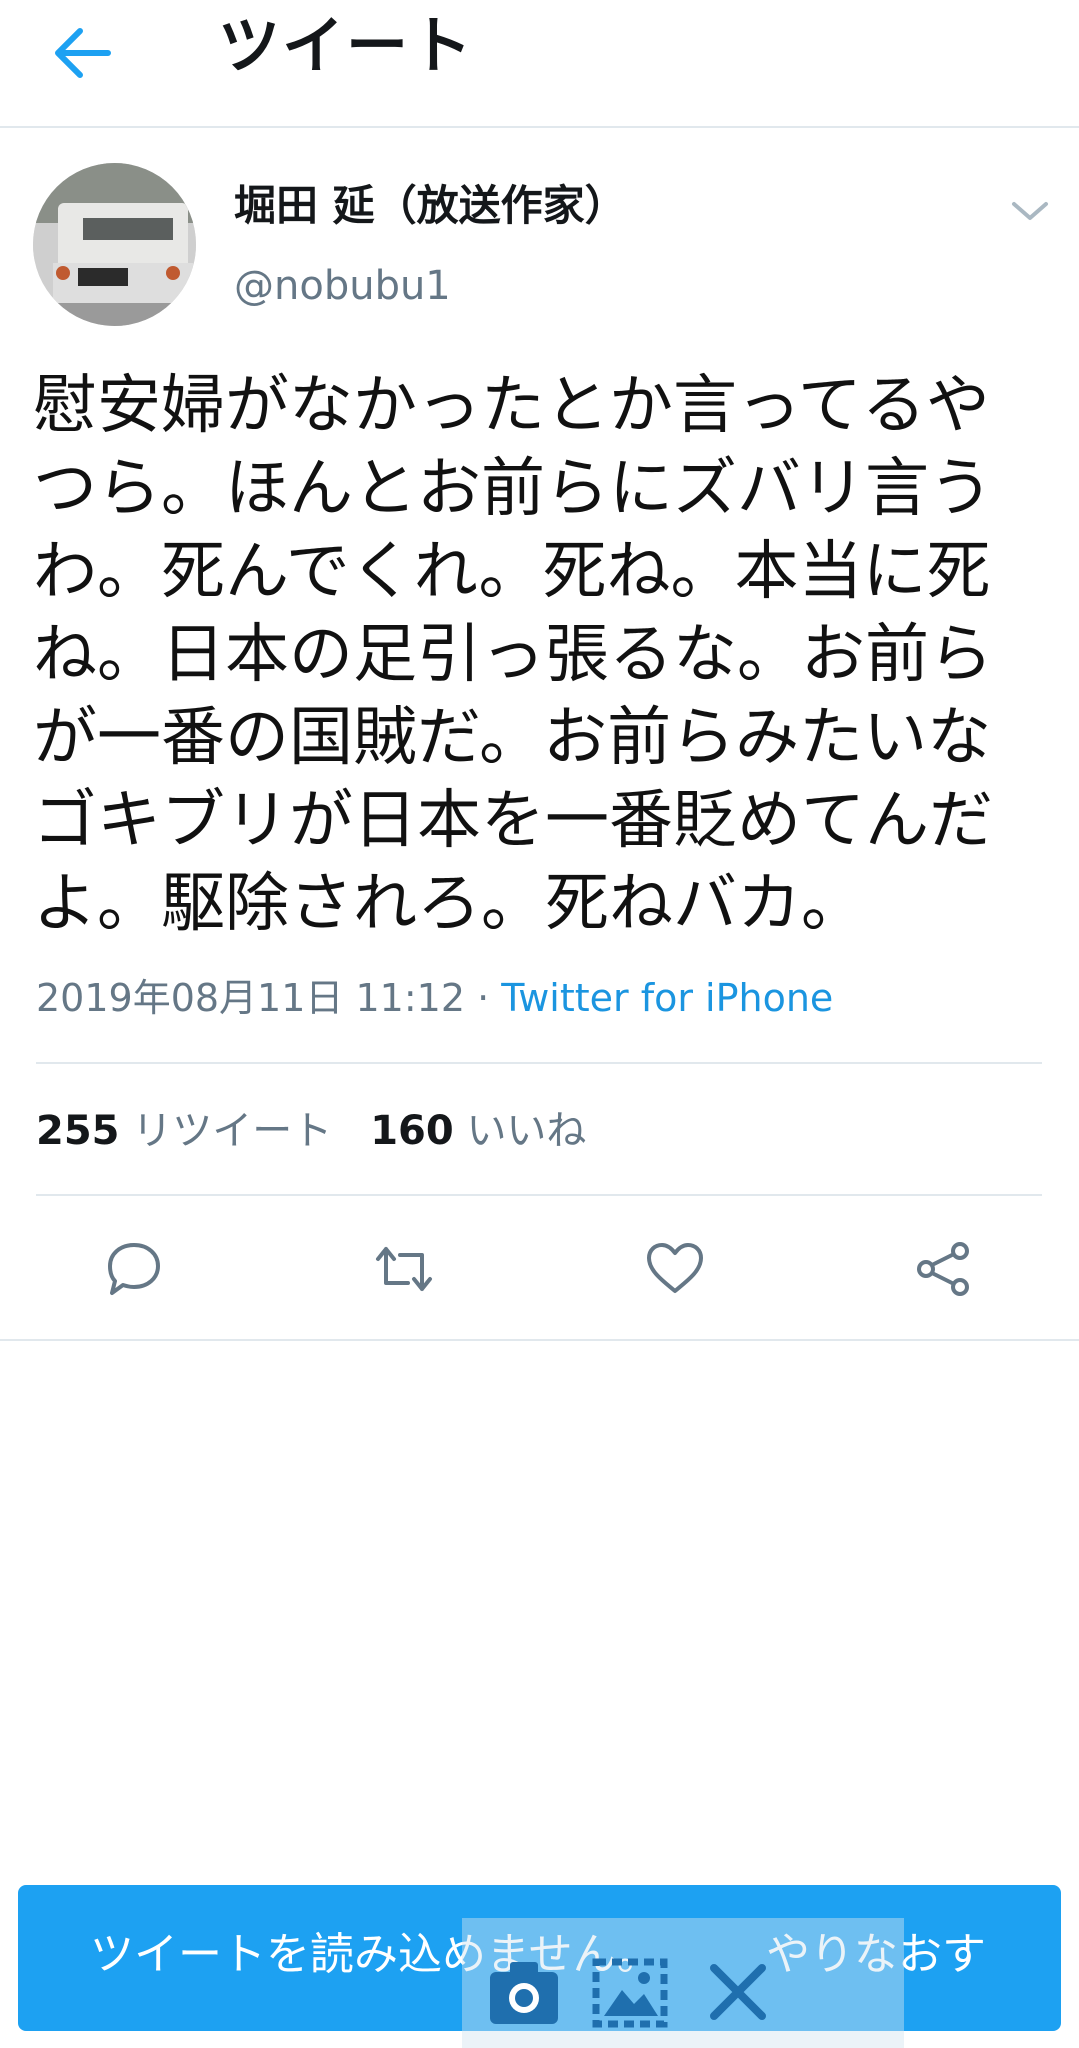  I want to click on tweet-meta: 2019年08月11日 11:12 · Twitter for iPhone, so click(434, 998).